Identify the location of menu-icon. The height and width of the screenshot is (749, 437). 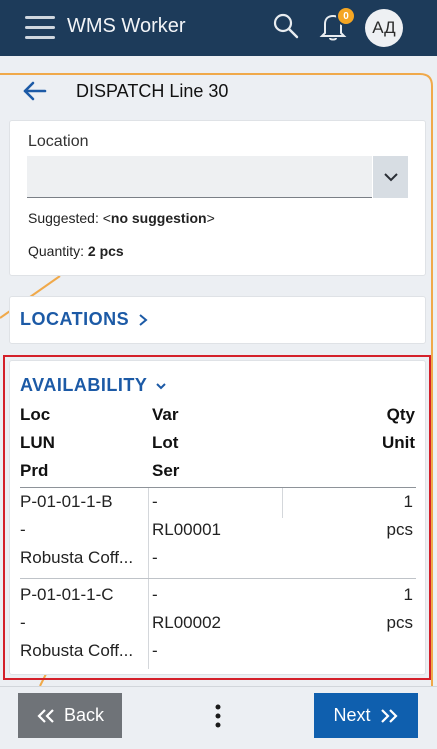
(40, 28).